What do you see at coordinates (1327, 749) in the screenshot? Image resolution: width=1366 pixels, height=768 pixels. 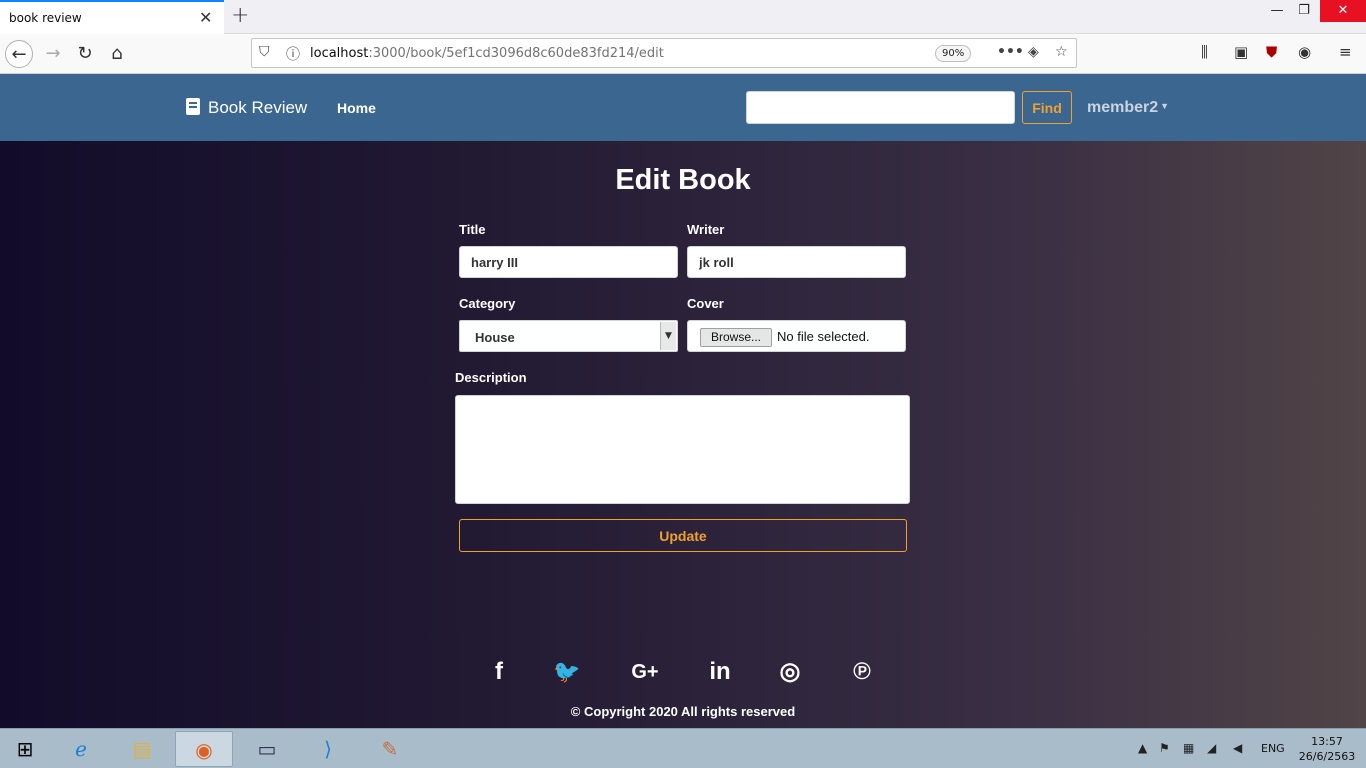 I see `clock: 13:57 26/6/2563` at bounding box center [1327, 749].